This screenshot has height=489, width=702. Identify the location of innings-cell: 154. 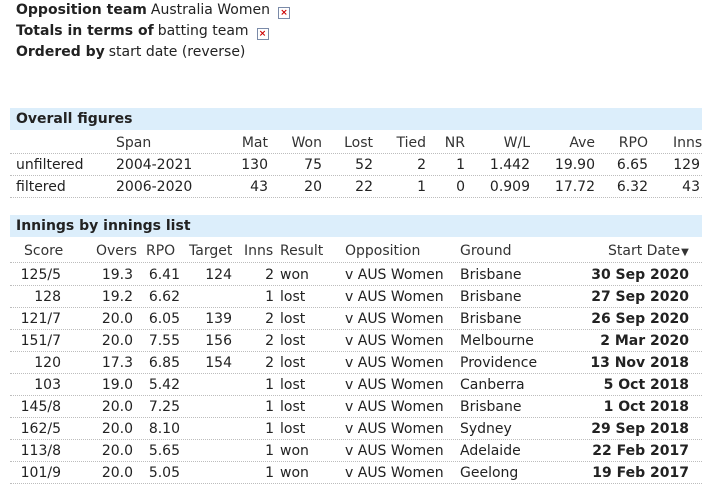
(218, 363).